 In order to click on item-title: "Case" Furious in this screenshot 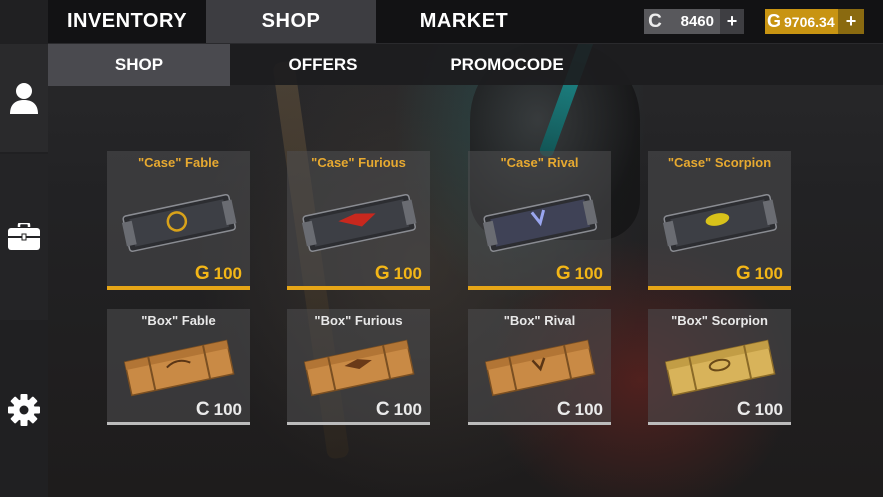, I will do `click(358, 162)`.